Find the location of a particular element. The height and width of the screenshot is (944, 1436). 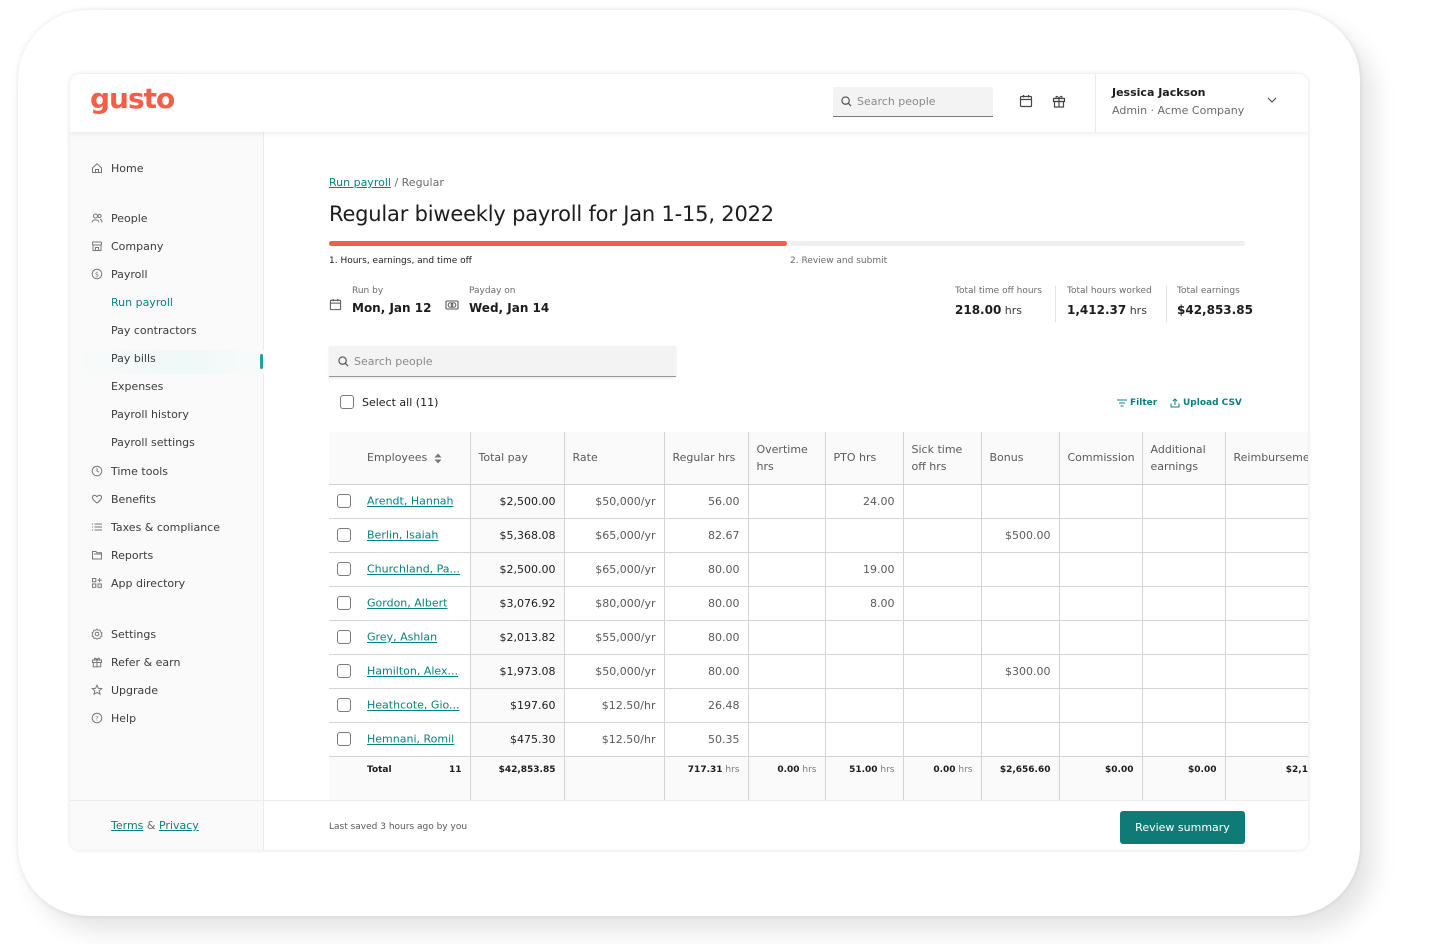

employee-name-link: Arendt, Hannah is located at coordinates (410, 501).